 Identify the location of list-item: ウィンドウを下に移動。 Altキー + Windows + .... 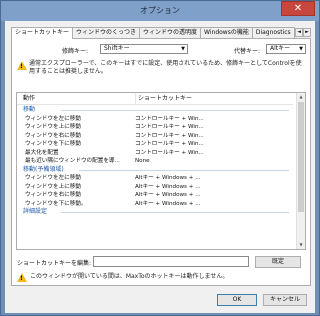
(155, 204).